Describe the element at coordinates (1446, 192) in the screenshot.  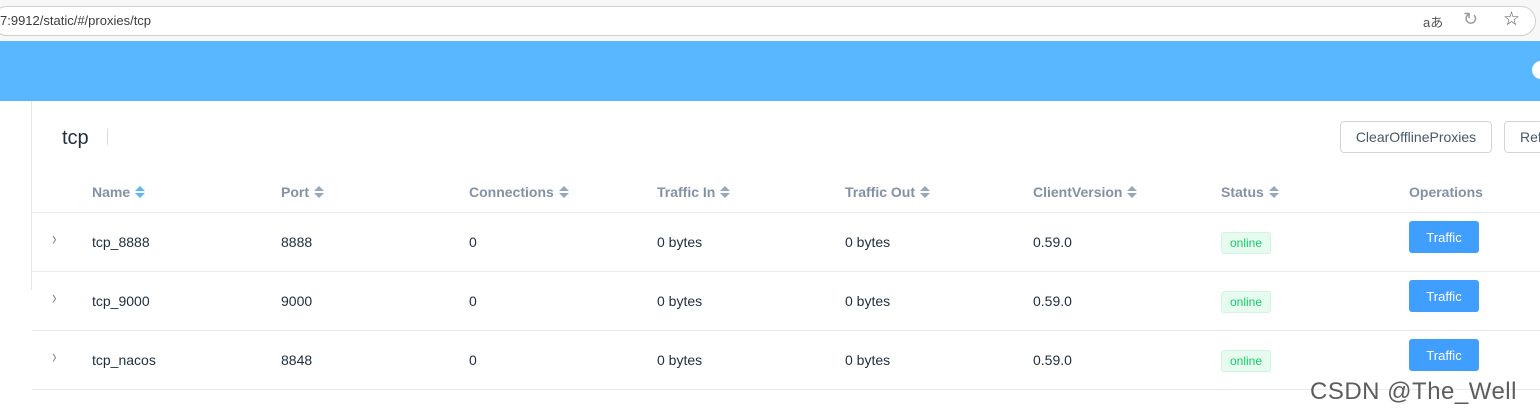
I see `column-header-operations: Operations` at that location.